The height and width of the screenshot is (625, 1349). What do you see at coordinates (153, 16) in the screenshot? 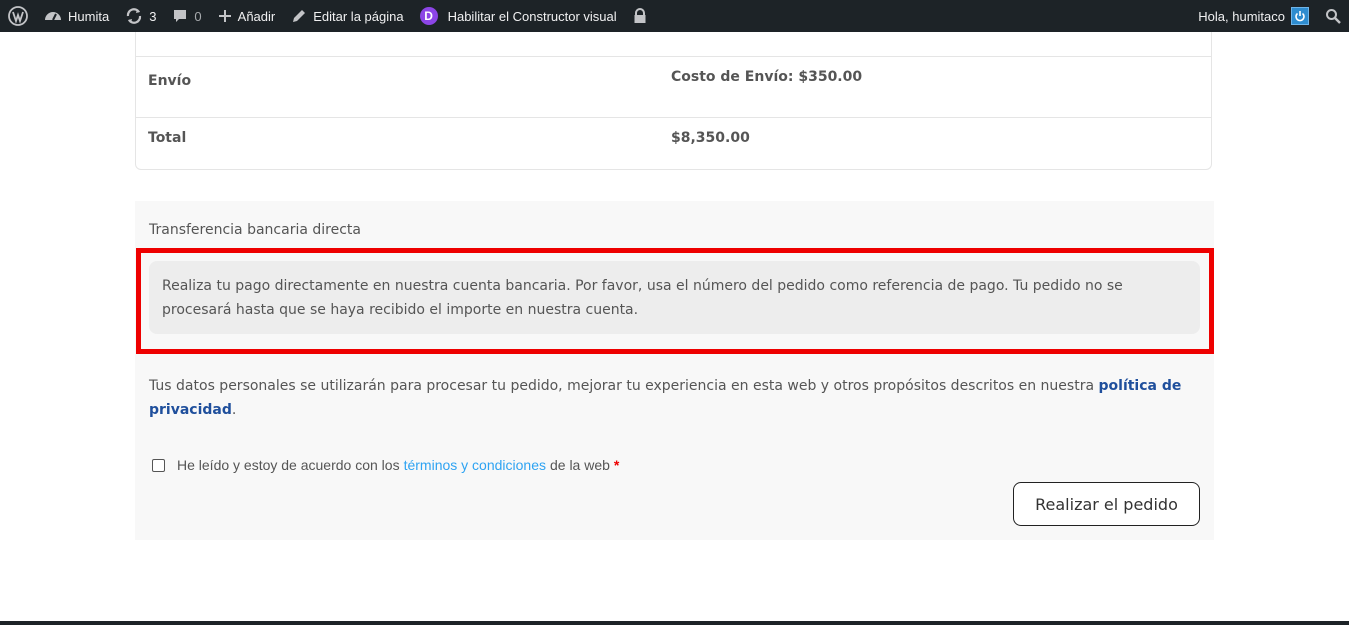
I see `updates-count: 3` at bounding box center [153, 16].